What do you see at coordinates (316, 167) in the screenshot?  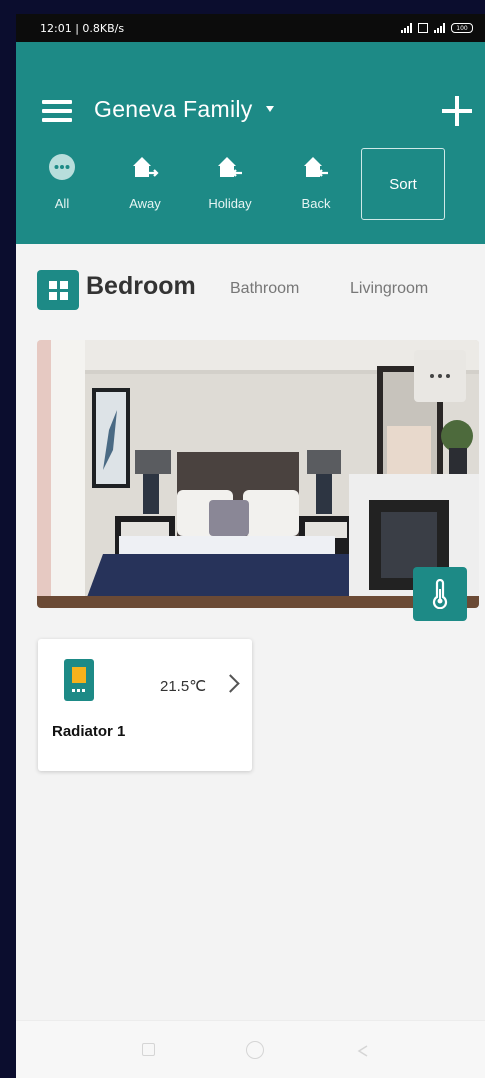 I see `home-back-icon` at bounding box center [316, 167].